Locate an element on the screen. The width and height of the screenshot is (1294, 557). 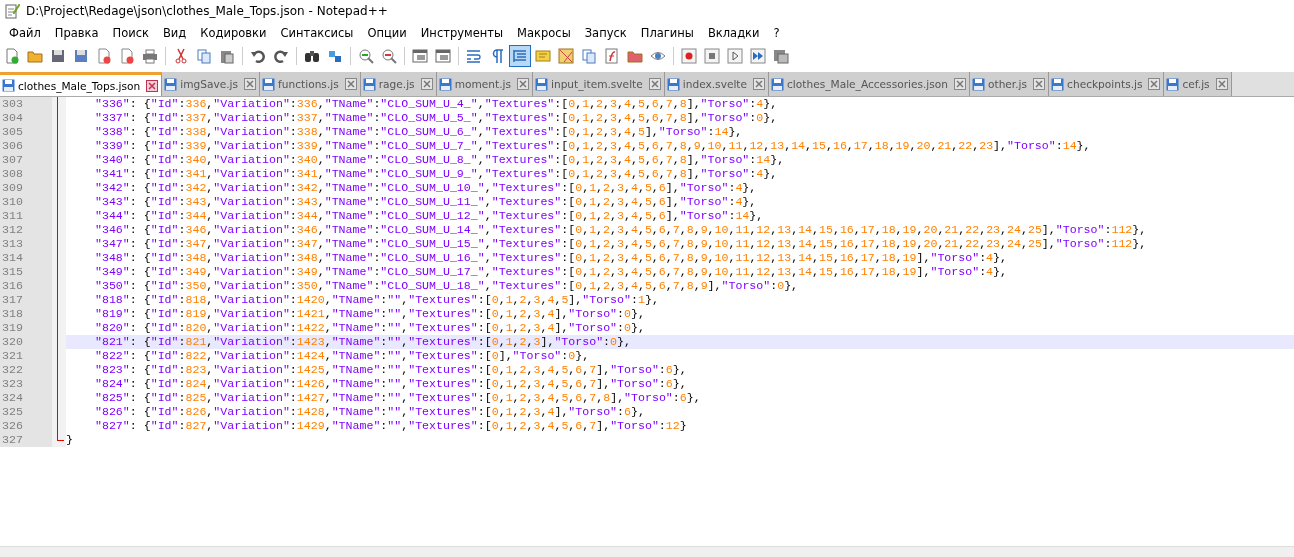
word-wrap-icon is located at coordinates (474, 56).